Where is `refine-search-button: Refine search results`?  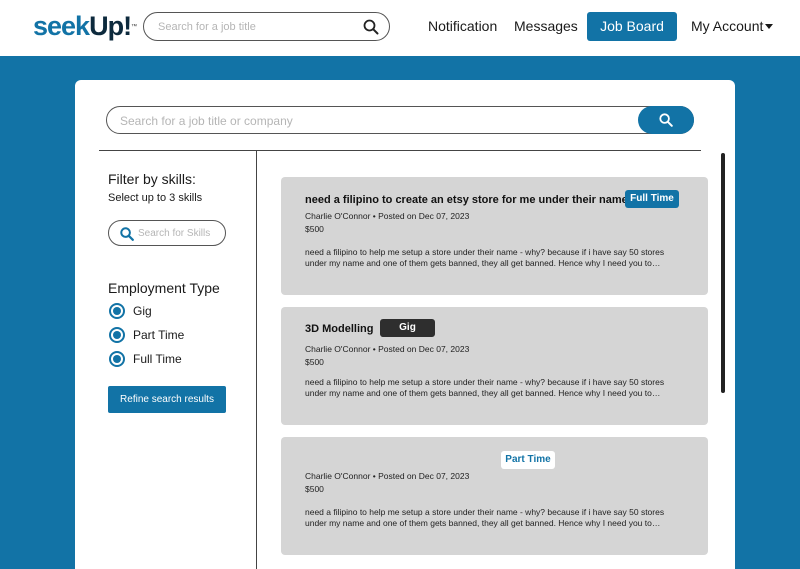 refine-search-button: Refine search results is located at coordinates (167, 399).